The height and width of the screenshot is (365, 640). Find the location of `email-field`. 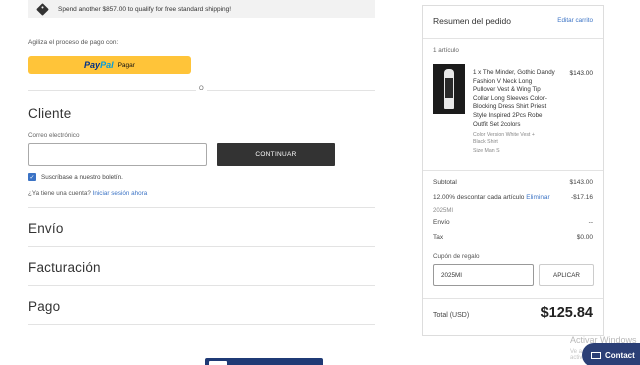

email-field is located at coordinates (117, 154).